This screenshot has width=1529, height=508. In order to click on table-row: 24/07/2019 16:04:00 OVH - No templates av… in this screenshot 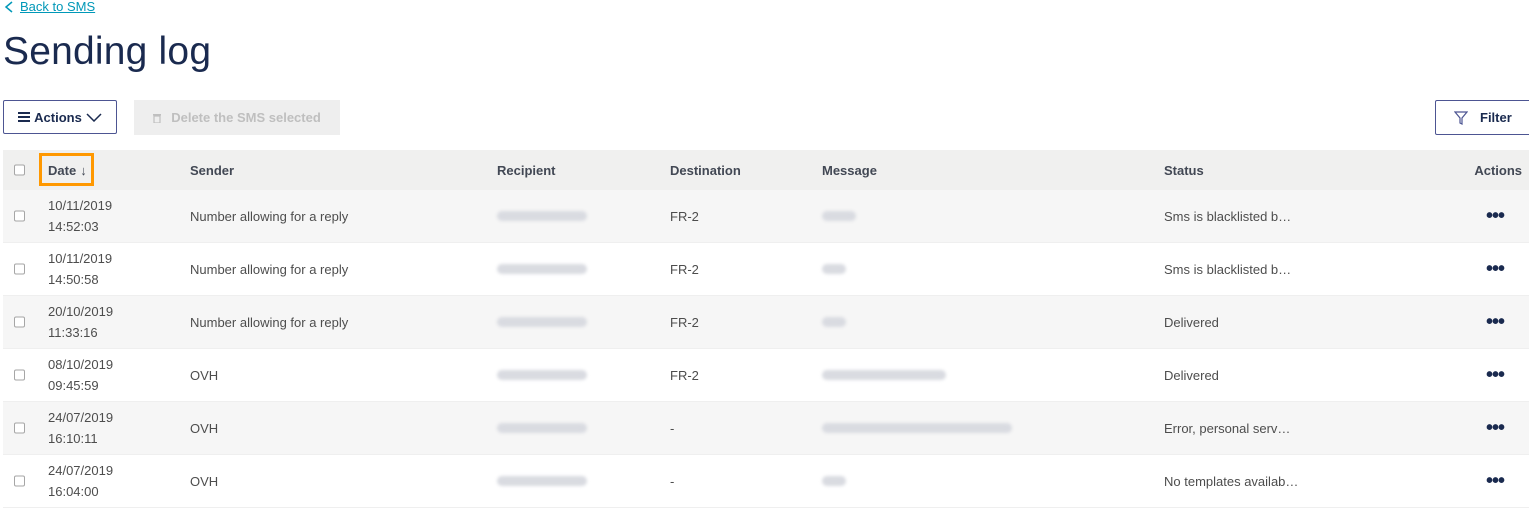, I will do `click(766, 481)`.